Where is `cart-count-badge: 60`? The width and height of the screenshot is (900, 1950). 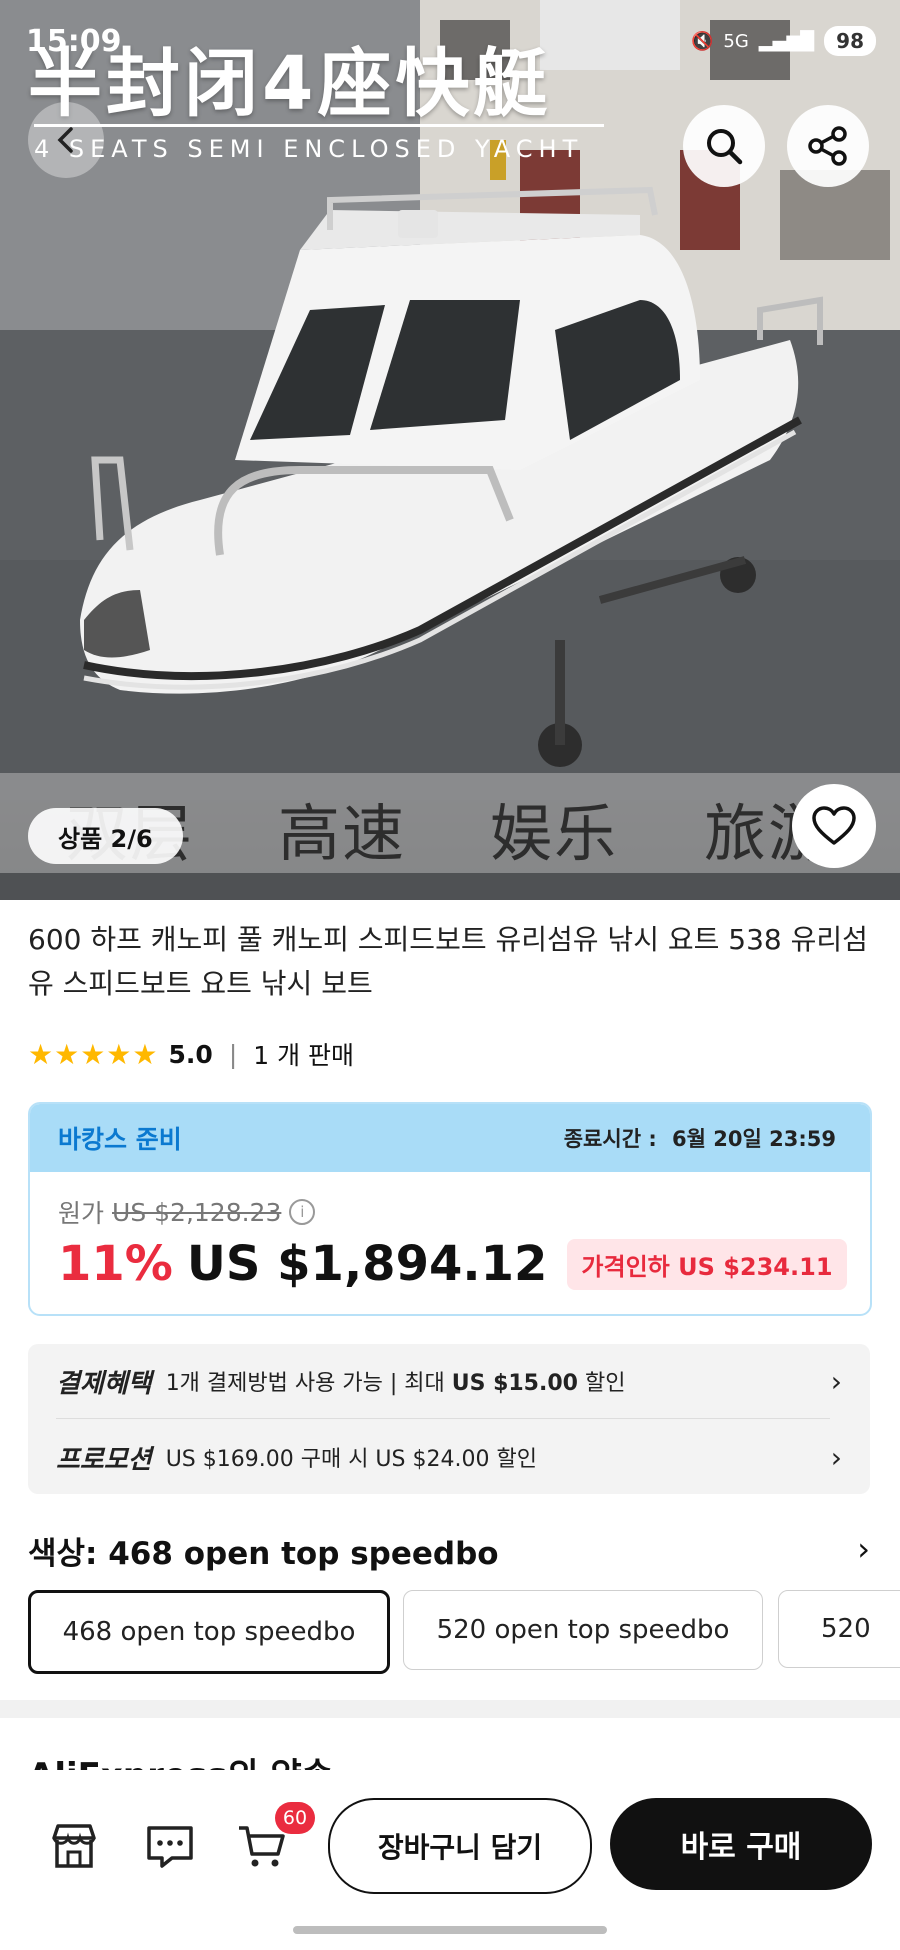
cart-count-badge: 60 is located at coordinates (295, 1818).